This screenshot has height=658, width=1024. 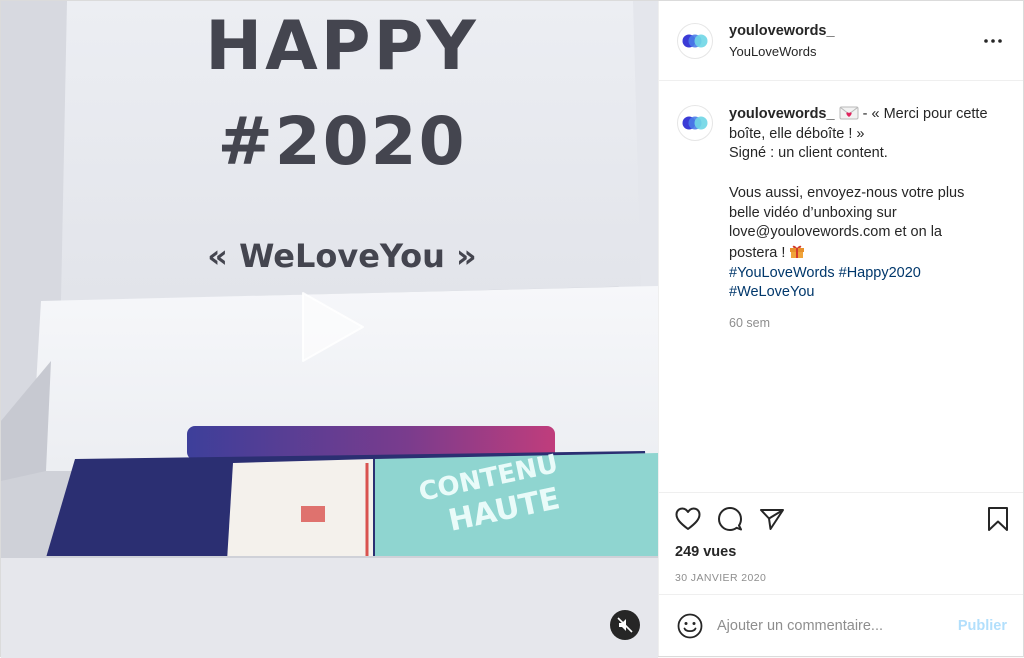 What do you see at coordinates (775, 519) in the screenshot?
I see `share-send-icon` at bounding box center [775, 519].